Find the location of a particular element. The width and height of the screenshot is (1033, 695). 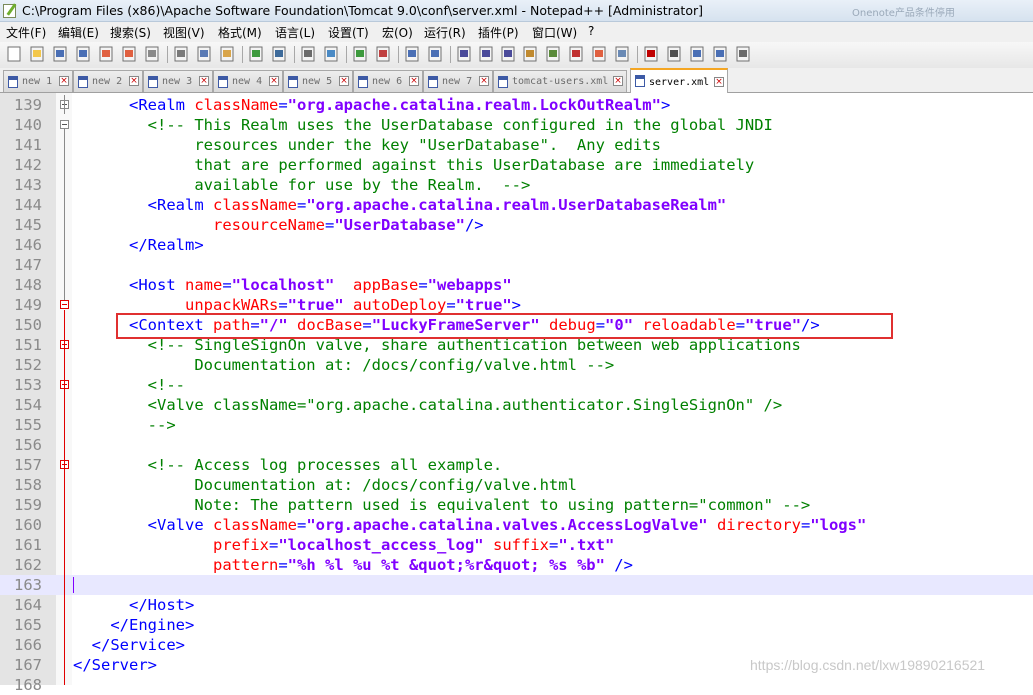

code-line: 149 unpackWARs="true" autoDeploy="true"> is located at coordinates (516, 305).